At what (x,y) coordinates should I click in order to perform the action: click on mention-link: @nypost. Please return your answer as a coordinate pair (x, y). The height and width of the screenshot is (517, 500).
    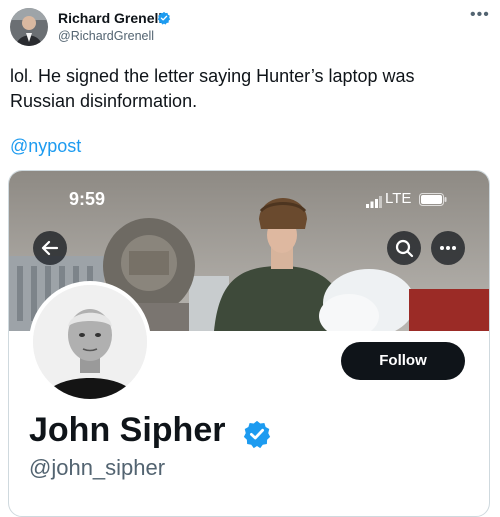
    Looking at the image, I should click on (45, 146).